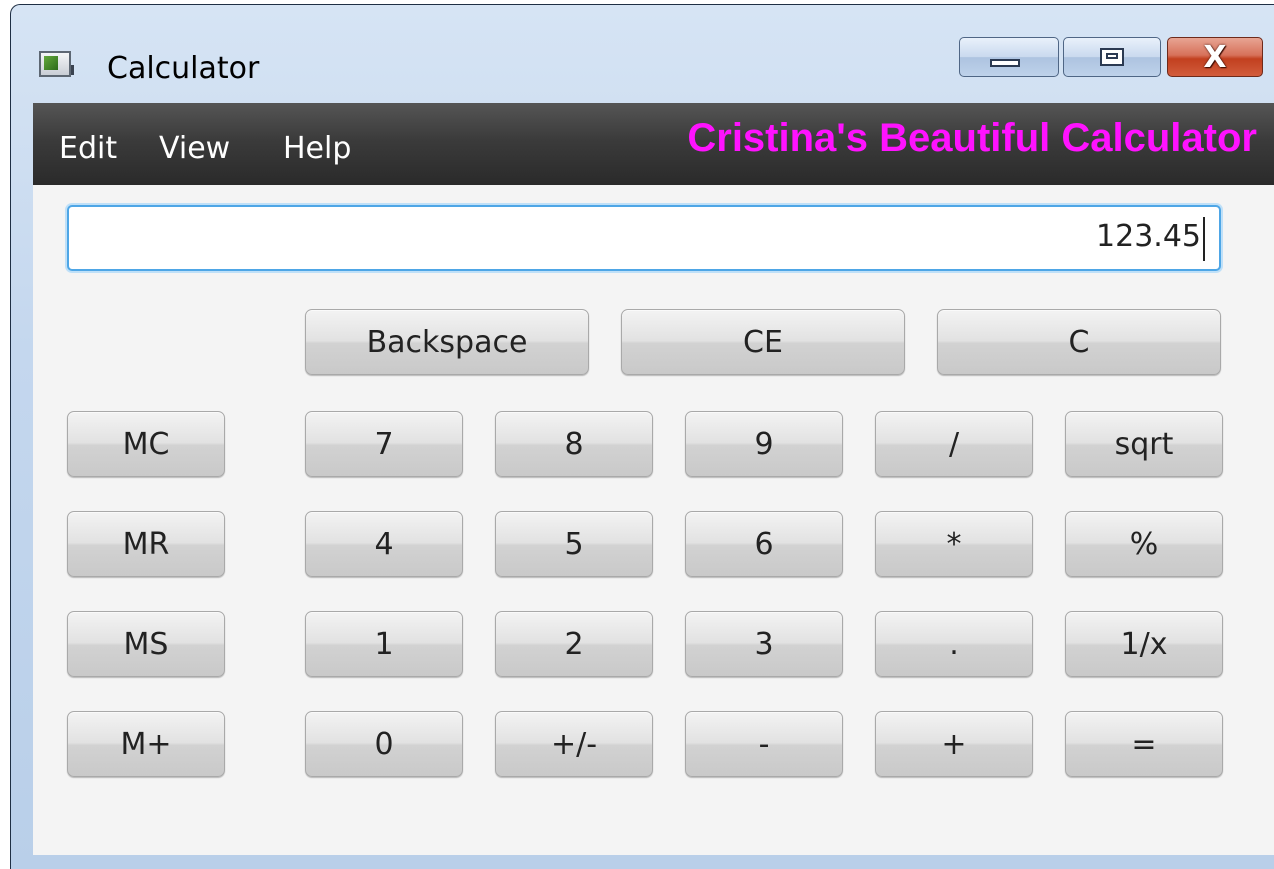  I want to click on memory-store-button: MS, so click(146, 644).